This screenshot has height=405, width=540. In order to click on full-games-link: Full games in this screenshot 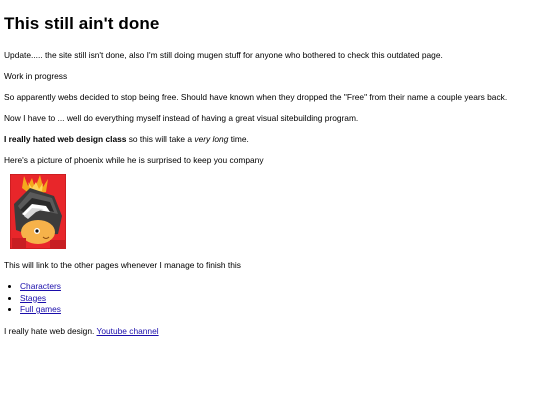, I will do `click(40, 309)`.